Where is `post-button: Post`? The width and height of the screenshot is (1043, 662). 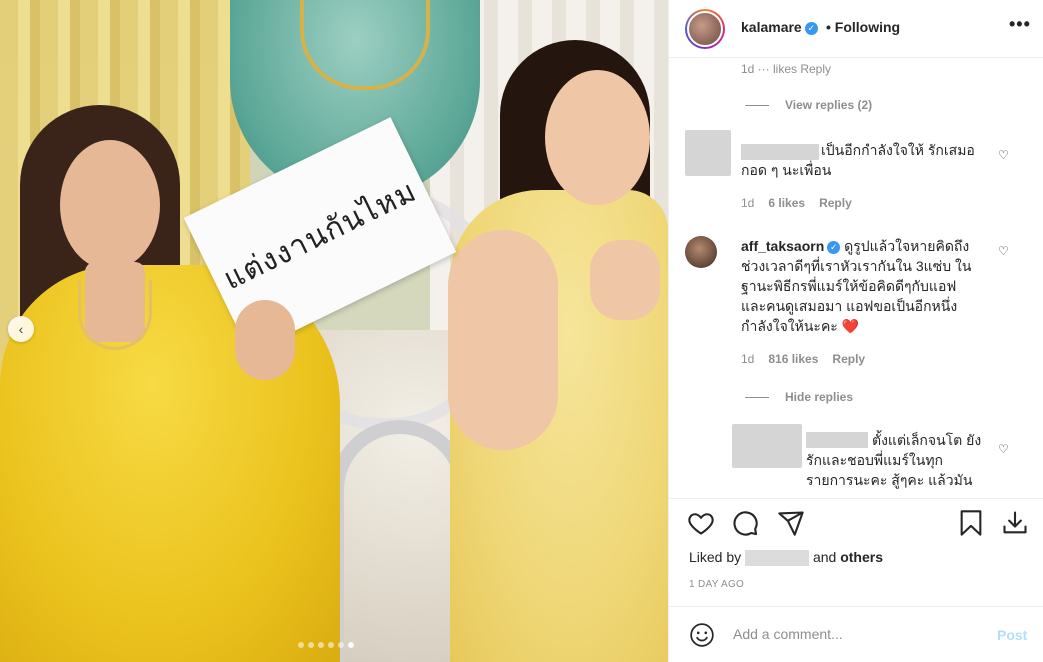
post-button: Post is located at coordinates (1012, 635).